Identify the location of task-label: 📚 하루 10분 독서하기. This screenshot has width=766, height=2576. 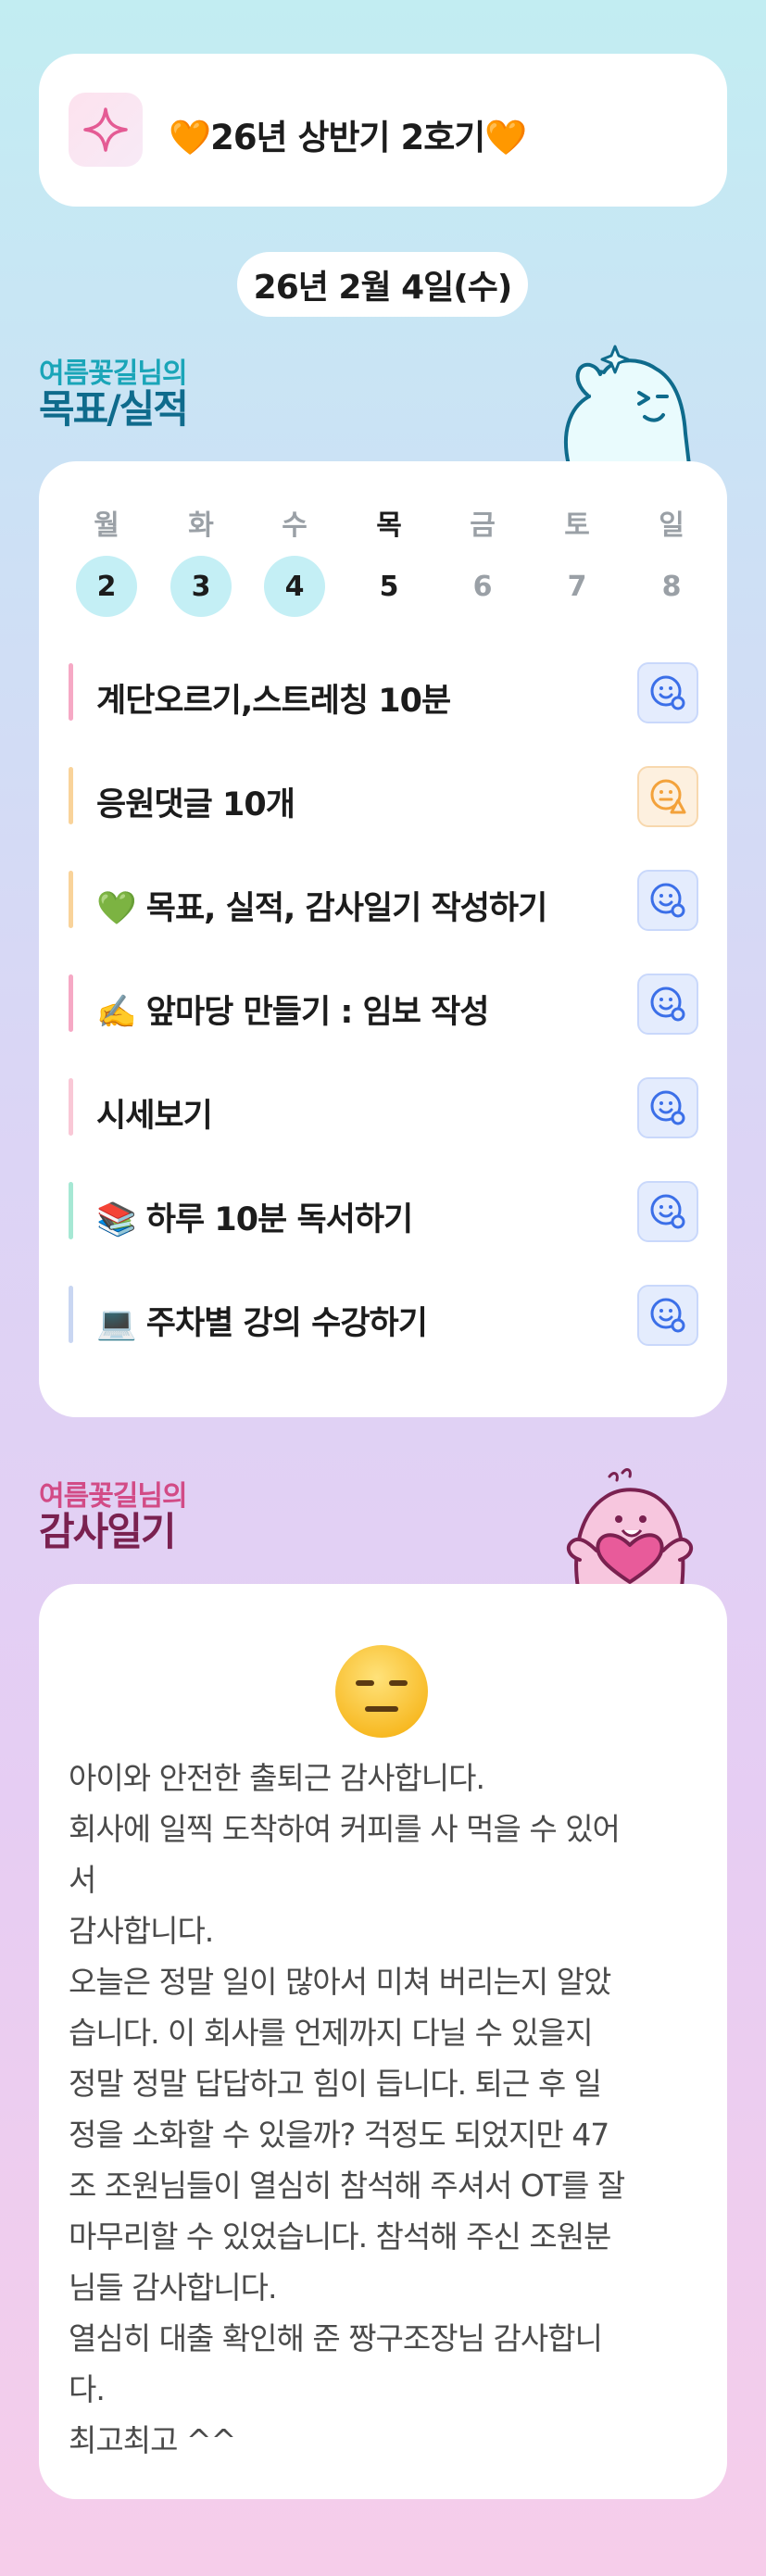
(254, 1219).